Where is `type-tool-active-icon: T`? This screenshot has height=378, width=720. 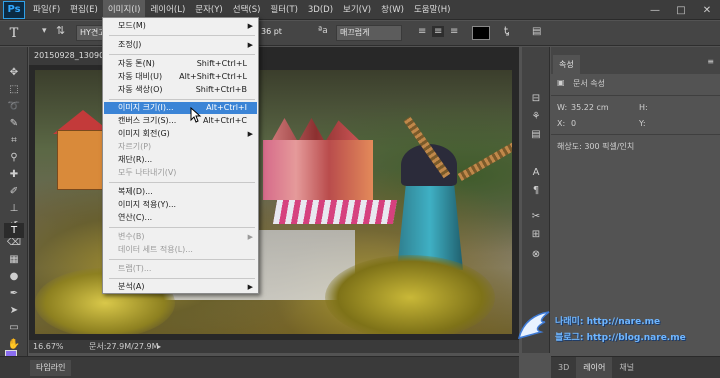 type-tool-active-icon: T is located at coordinates (14, 230).